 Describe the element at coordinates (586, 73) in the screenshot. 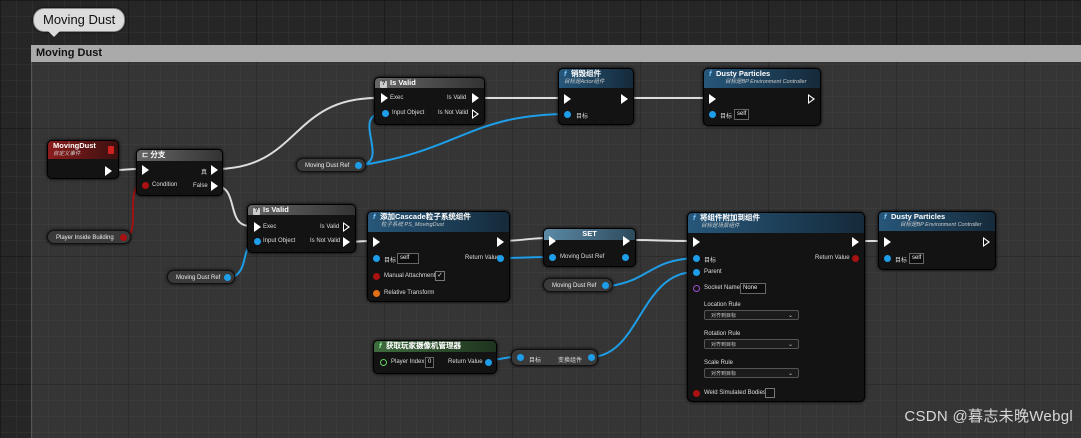

I see `destroy-title: 销毁组件` at that location.